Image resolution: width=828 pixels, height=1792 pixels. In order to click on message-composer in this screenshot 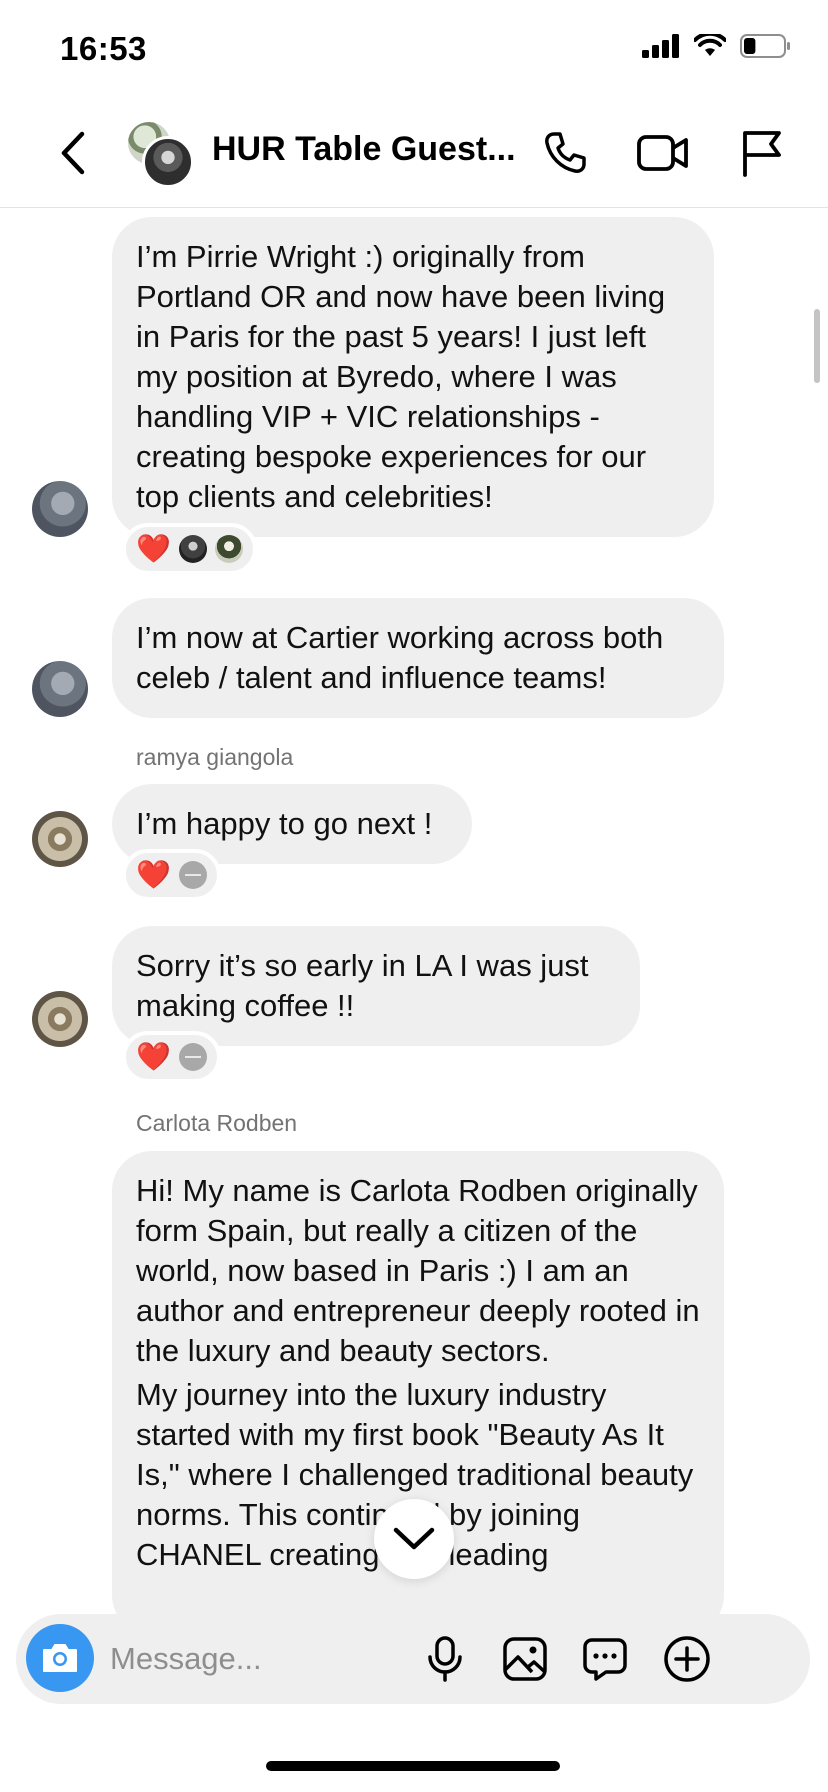, I will do `click(413, 1659)`.